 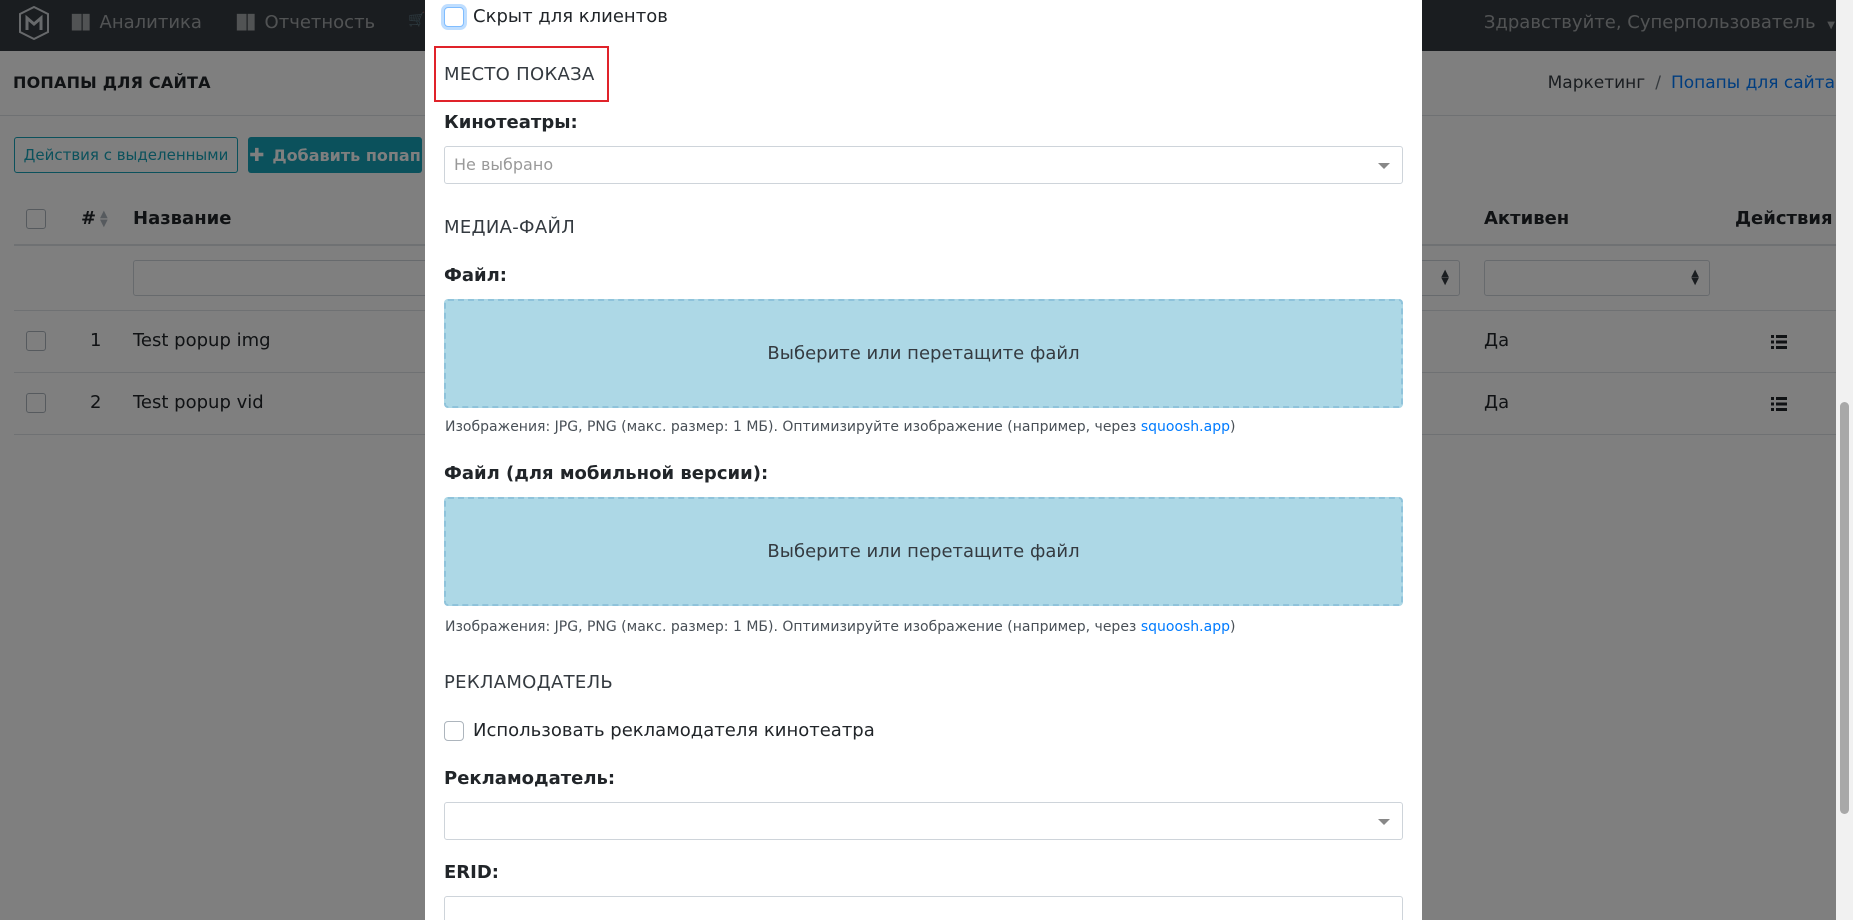 I want to click on hidden-for-clients-label: Скрыт для клиентов, so click(x=570, y=16).